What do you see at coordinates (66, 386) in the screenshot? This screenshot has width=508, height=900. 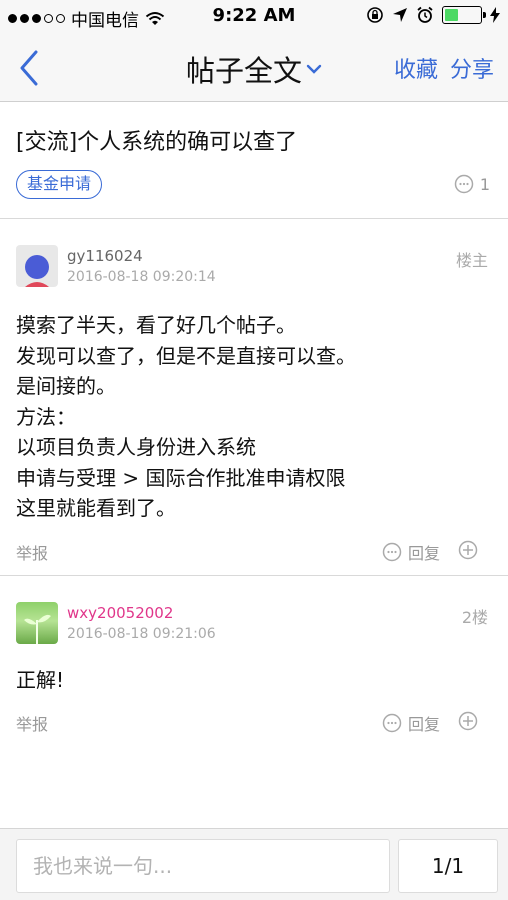 I see `content-line: 是间接的。` at bounding box center [66, 386].